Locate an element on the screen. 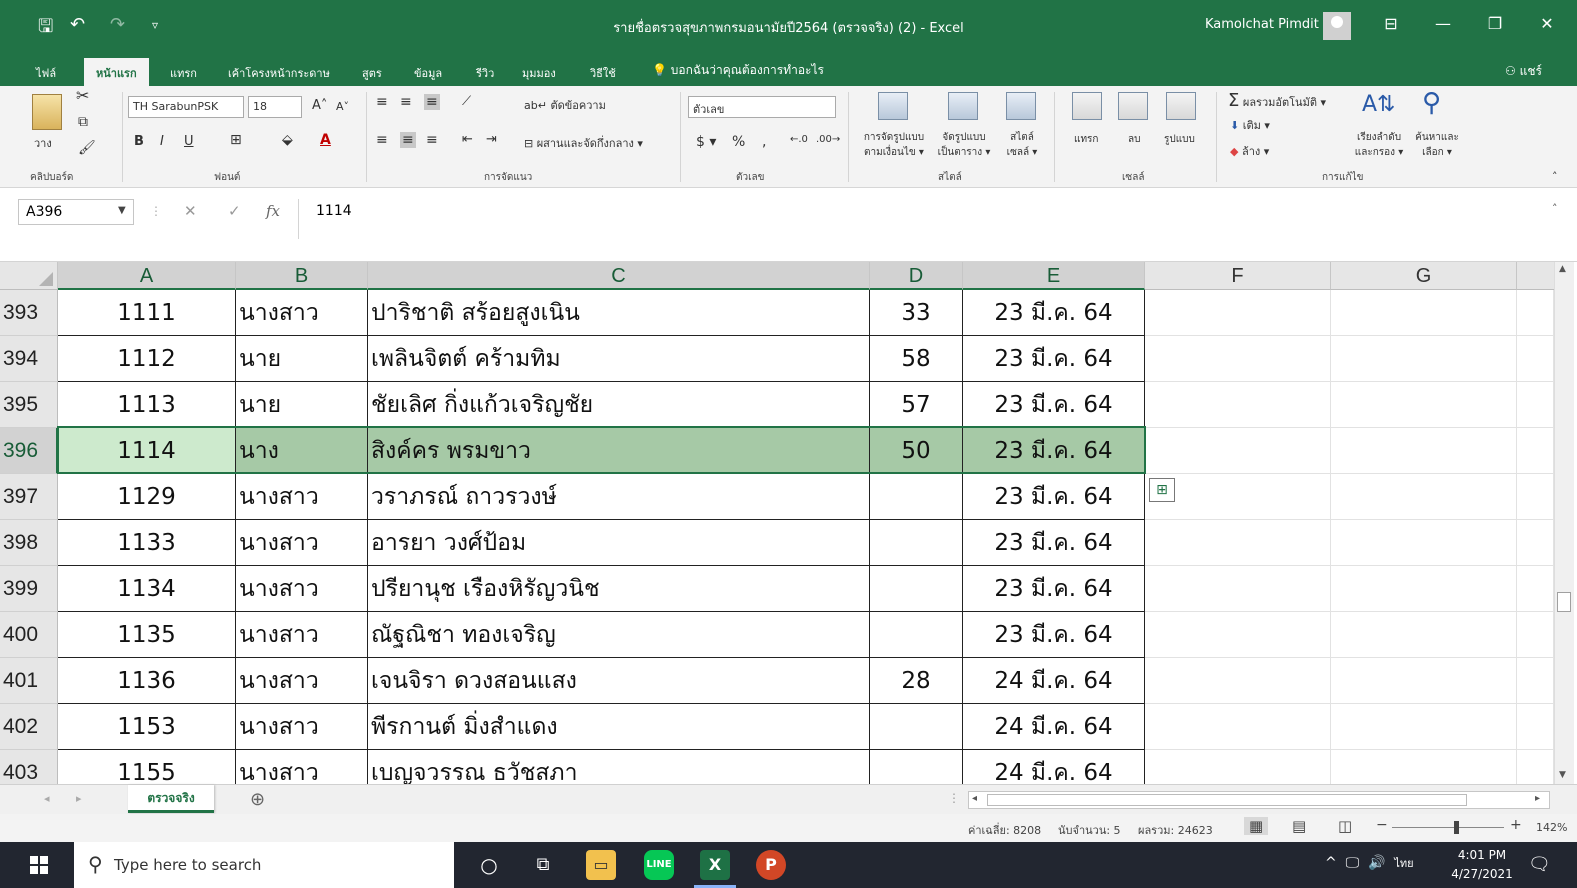  sheet-tab-active: ตรวจจริง is located at coordinates (171, 799).